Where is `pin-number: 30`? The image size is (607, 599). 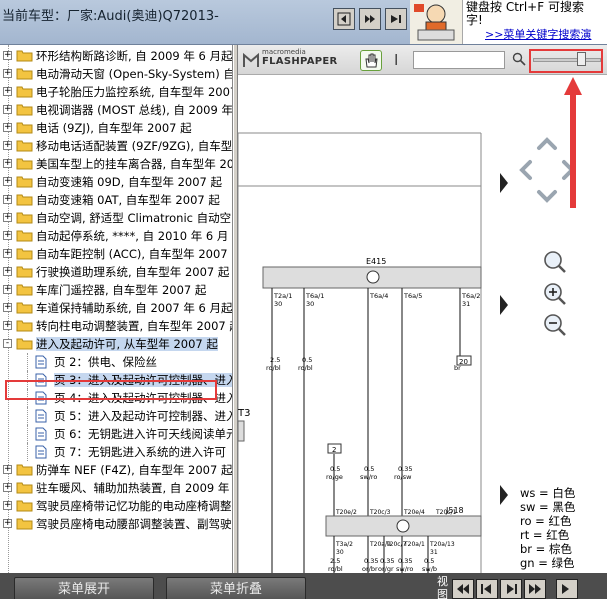
pin-number: 30 is located at coordinates (278, 304).